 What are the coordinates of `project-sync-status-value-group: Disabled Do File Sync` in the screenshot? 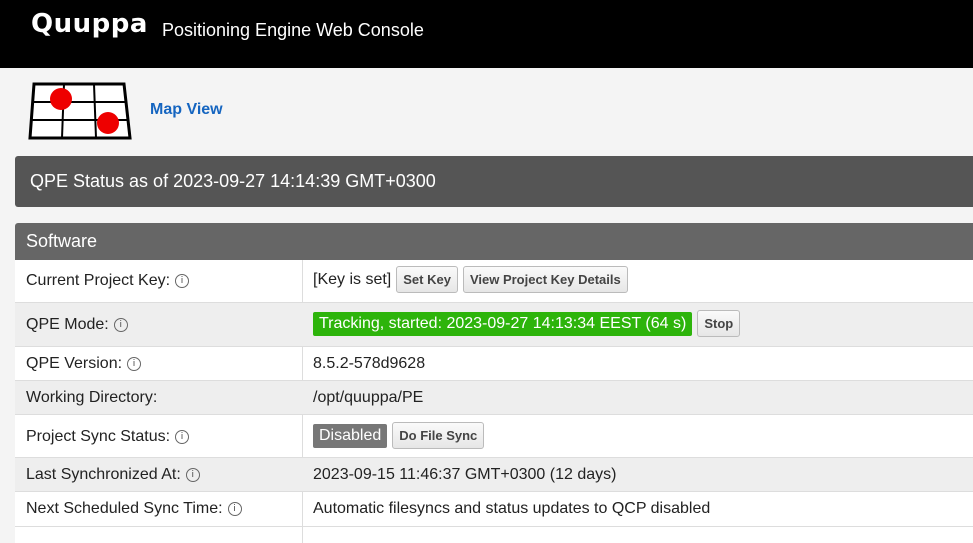 It's located at (399, 435).